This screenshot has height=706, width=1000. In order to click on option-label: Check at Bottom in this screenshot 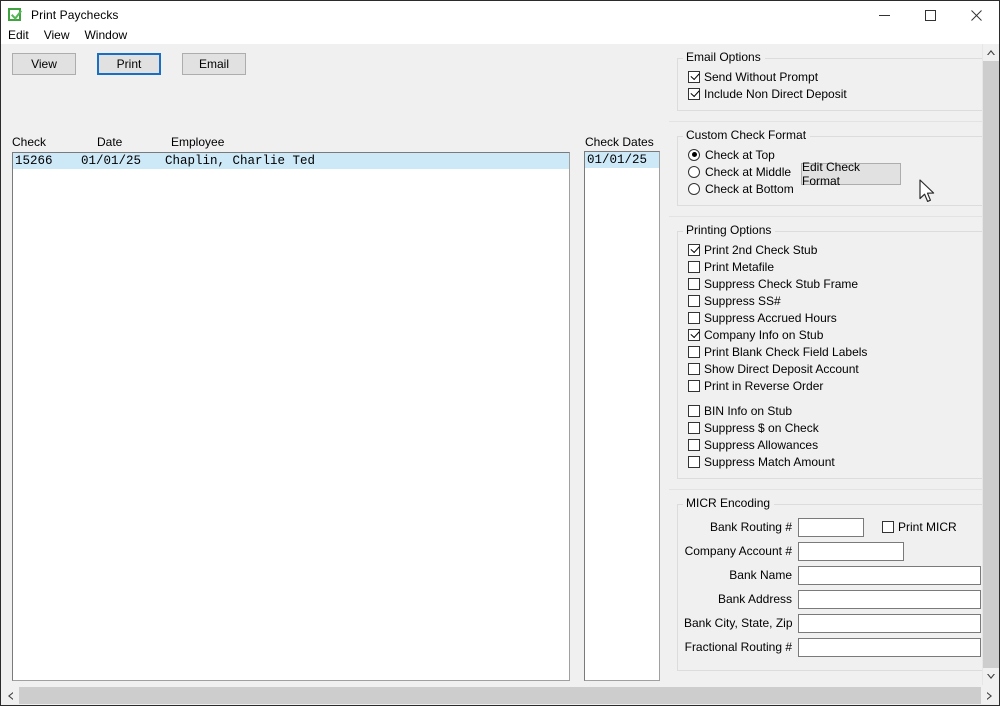, I will do `click(749, 188)`.